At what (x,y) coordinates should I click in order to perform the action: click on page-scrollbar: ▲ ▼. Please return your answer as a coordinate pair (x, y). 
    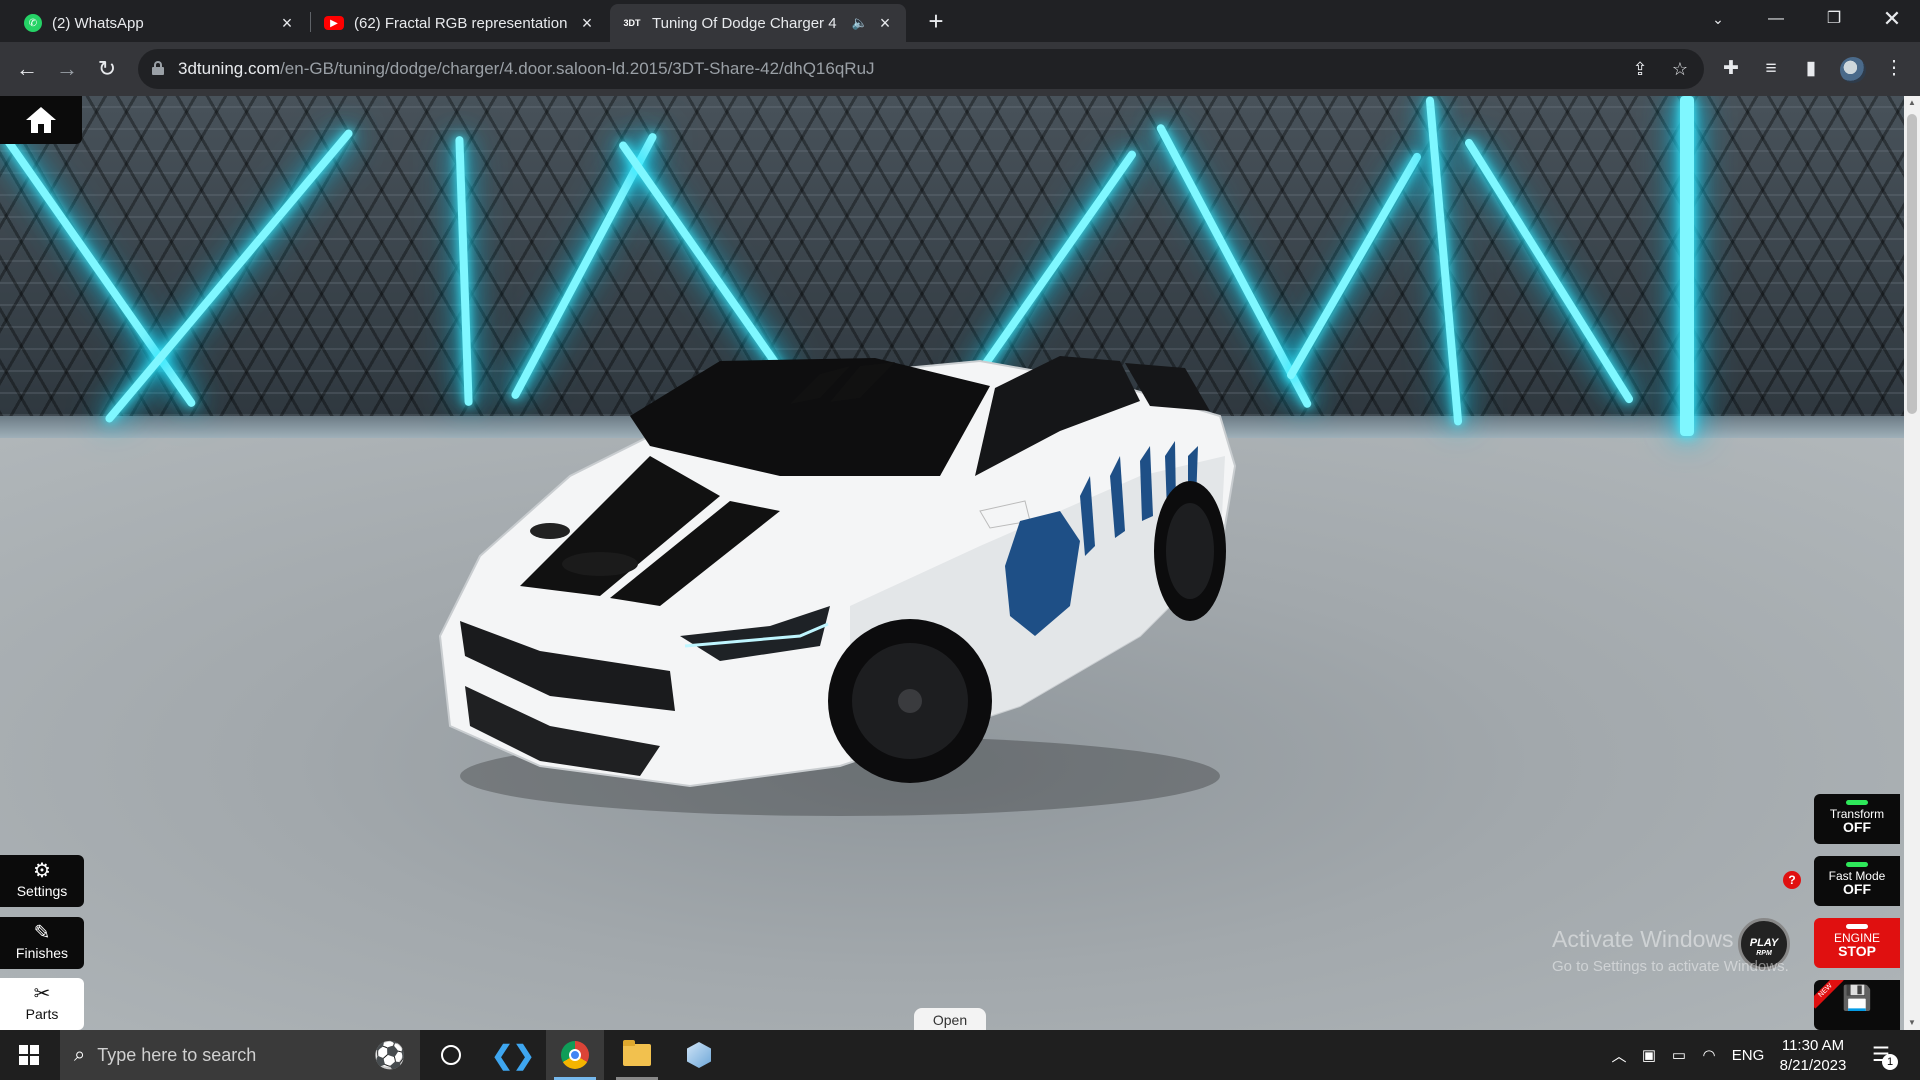
    Looking at the image, I should click on (1912, 563).